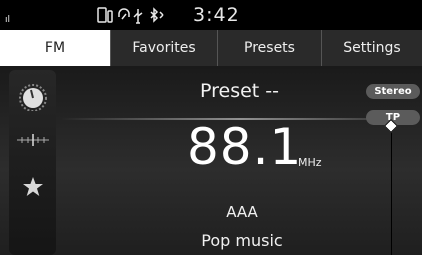 This screenshot has height=255, width=422. What do you see at coordinates (216, 15) in the screenshot?
I see `clock: 3:42` at bounding box center [216, 15].